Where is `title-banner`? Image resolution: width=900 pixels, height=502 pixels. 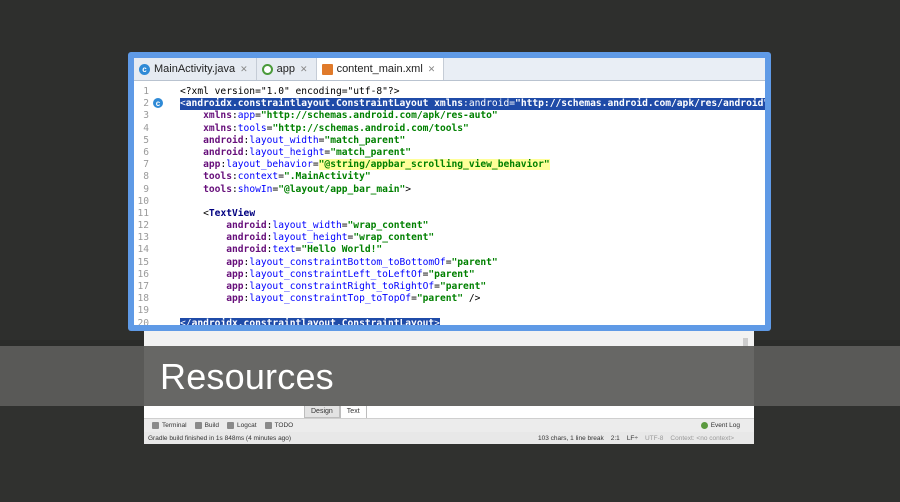 title-banner is located at coordinates (450, 376).